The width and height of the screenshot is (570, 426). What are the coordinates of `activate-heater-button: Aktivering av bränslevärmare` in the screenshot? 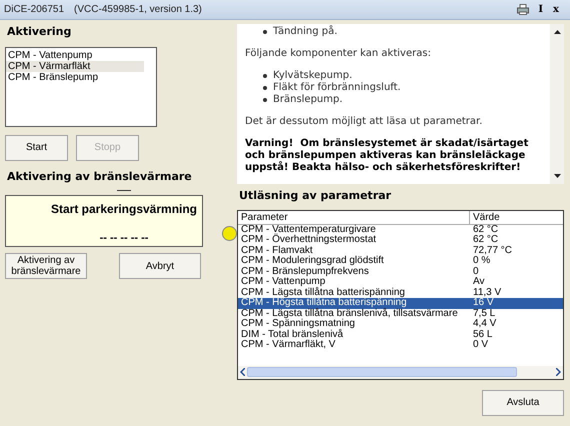 It's located at (46, 266).